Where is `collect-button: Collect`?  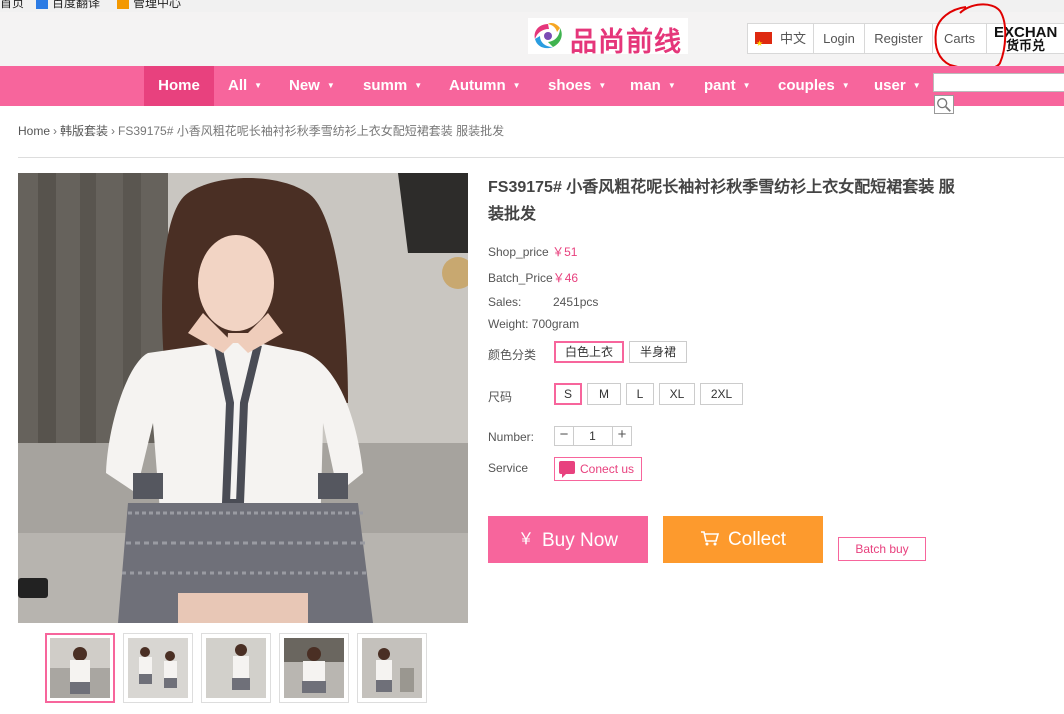 collect-button: Collect is located at coordinates (743, 539).